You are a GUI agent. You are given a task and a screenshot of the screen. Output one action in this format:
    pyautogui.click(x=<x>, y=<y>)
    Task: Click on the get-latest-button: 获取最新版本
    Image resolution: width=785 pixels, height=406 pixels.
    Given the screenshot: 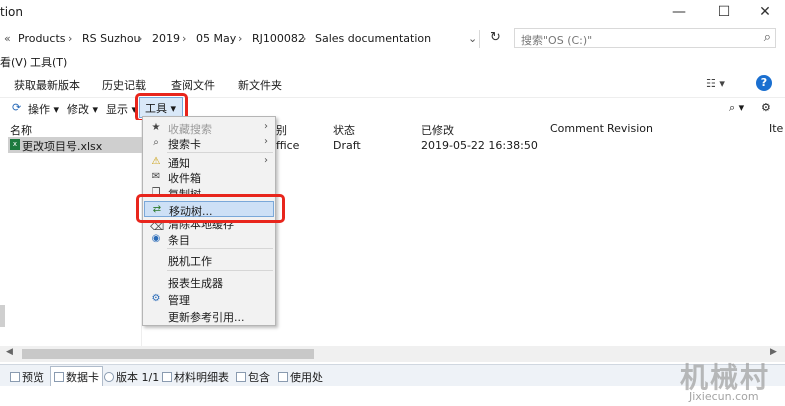 What is the action you would take?
    pyautogui.click(x=47, y=85)
    